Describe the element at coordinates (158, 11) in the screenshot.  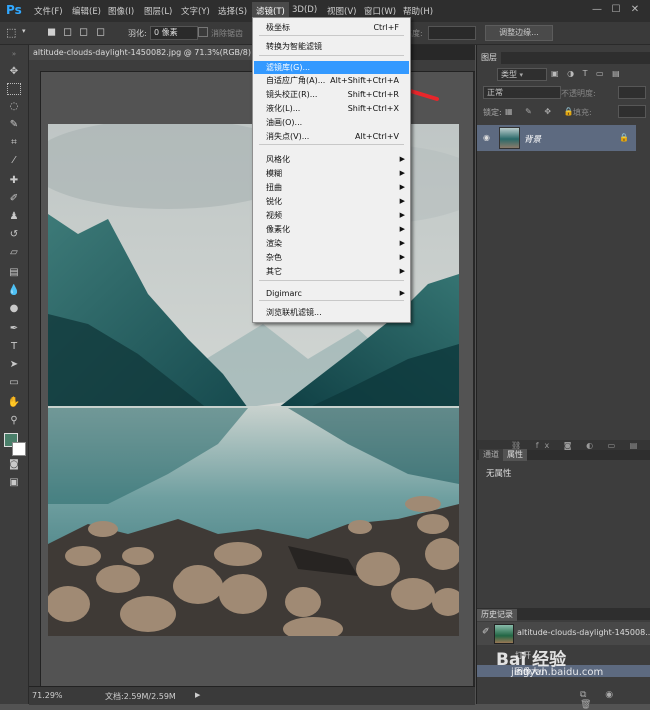
I see `menu-layer: 图层(L)` at that location.